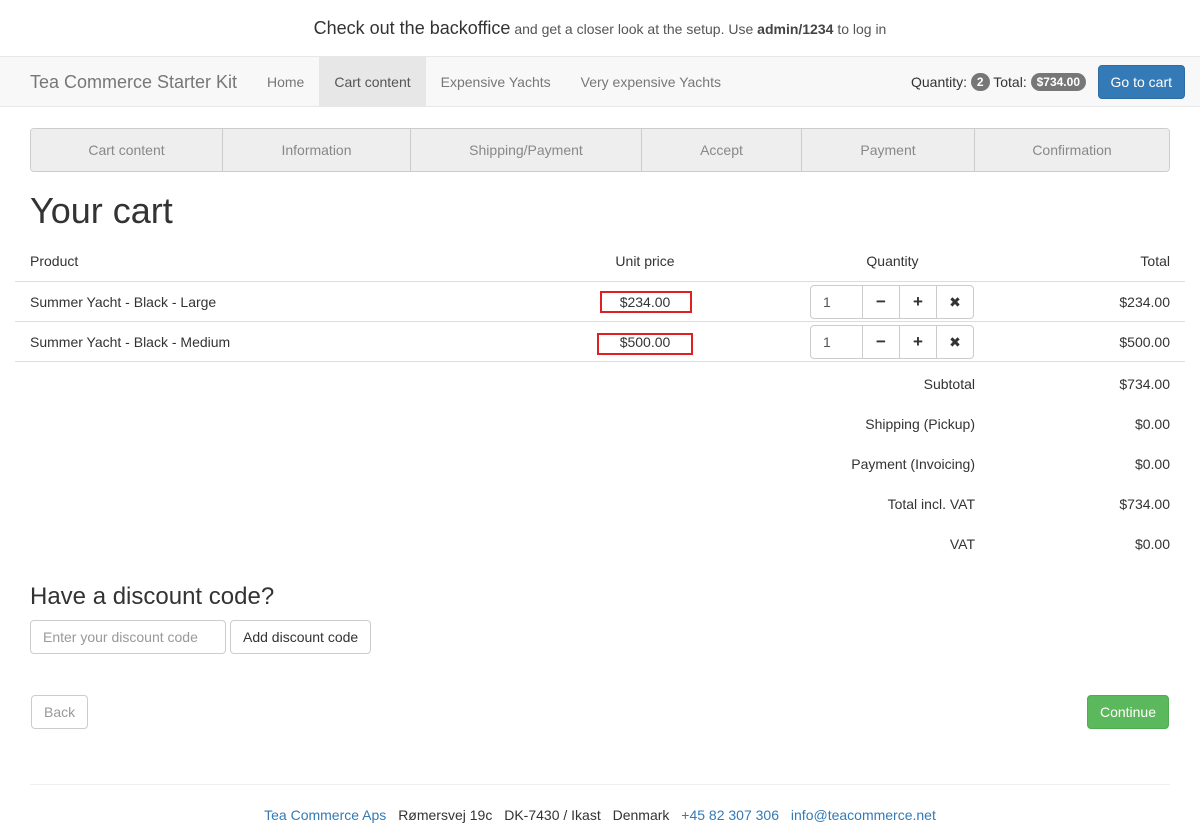  I want to click on continue-button: Continue, so click(1127, 712).